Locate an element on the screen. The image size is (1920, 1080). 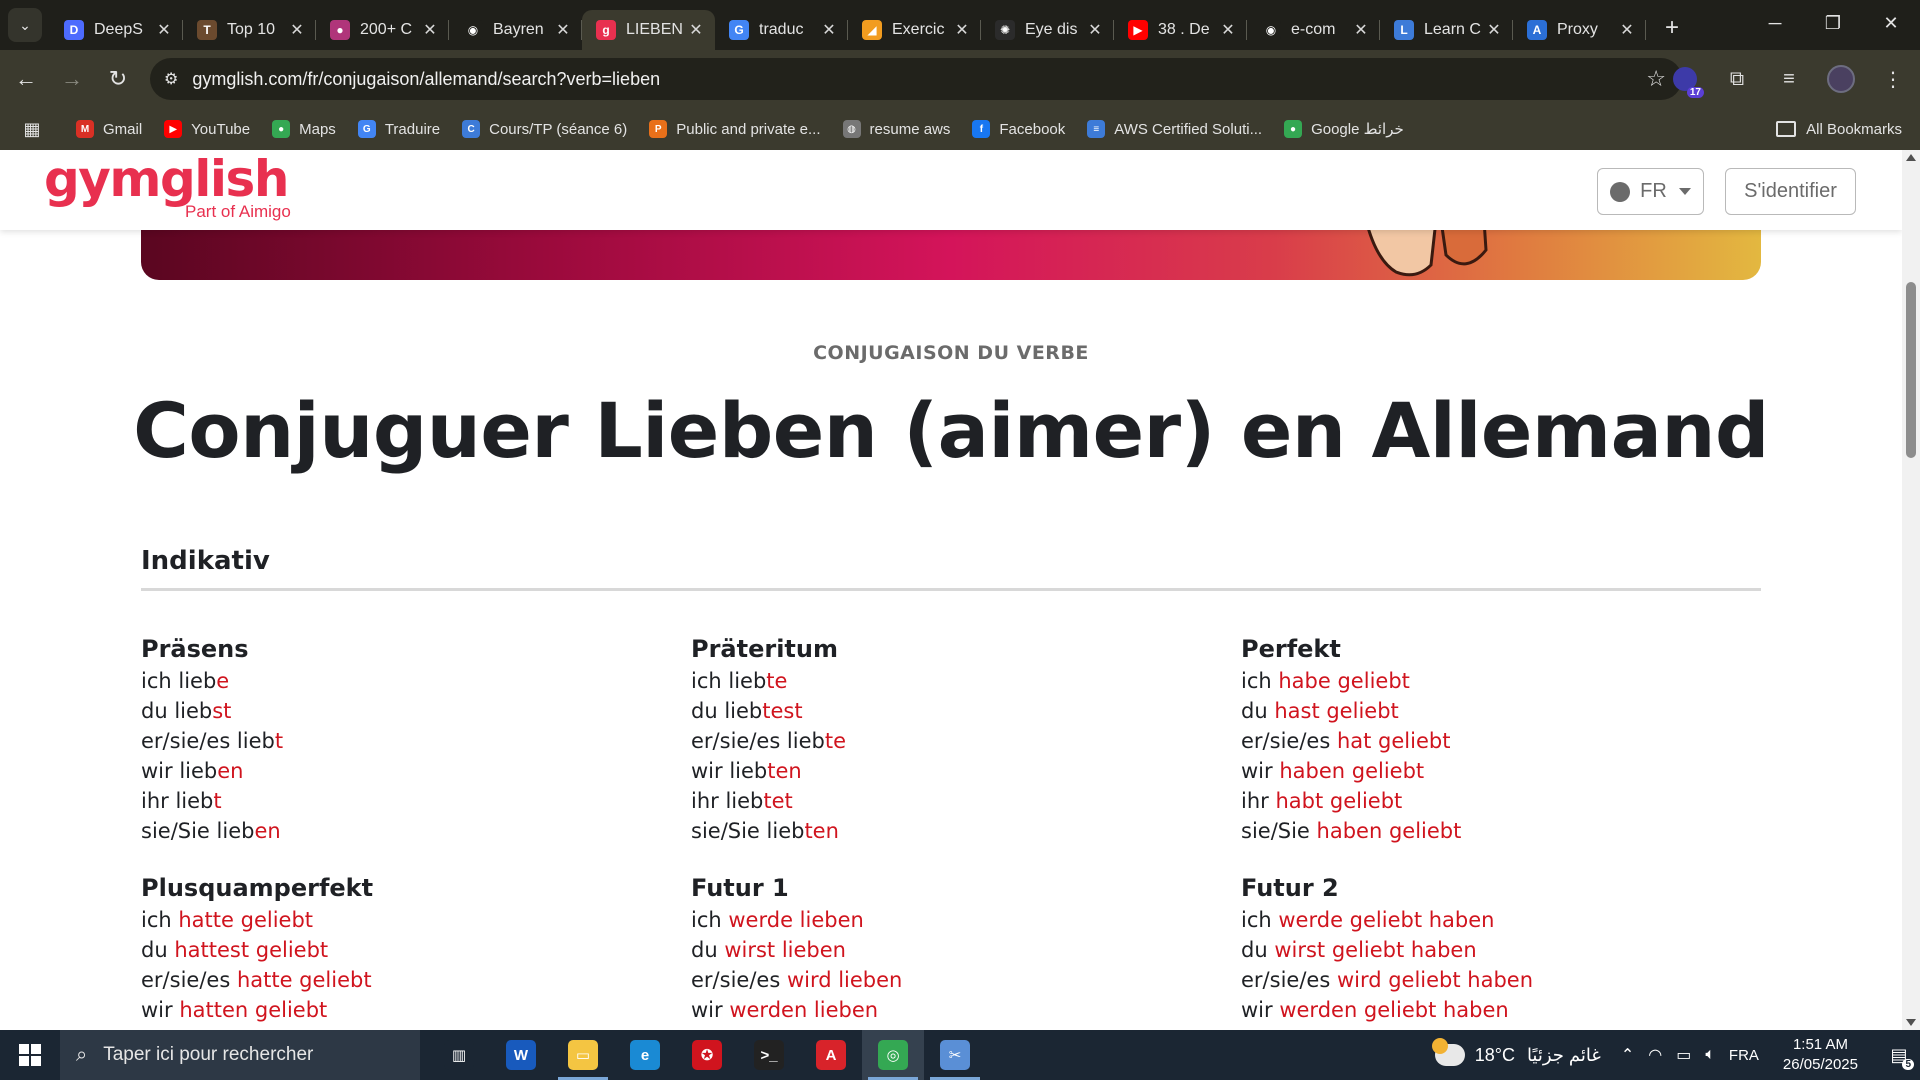
scroll-down-icon is located at coordinates (1911, 1022).